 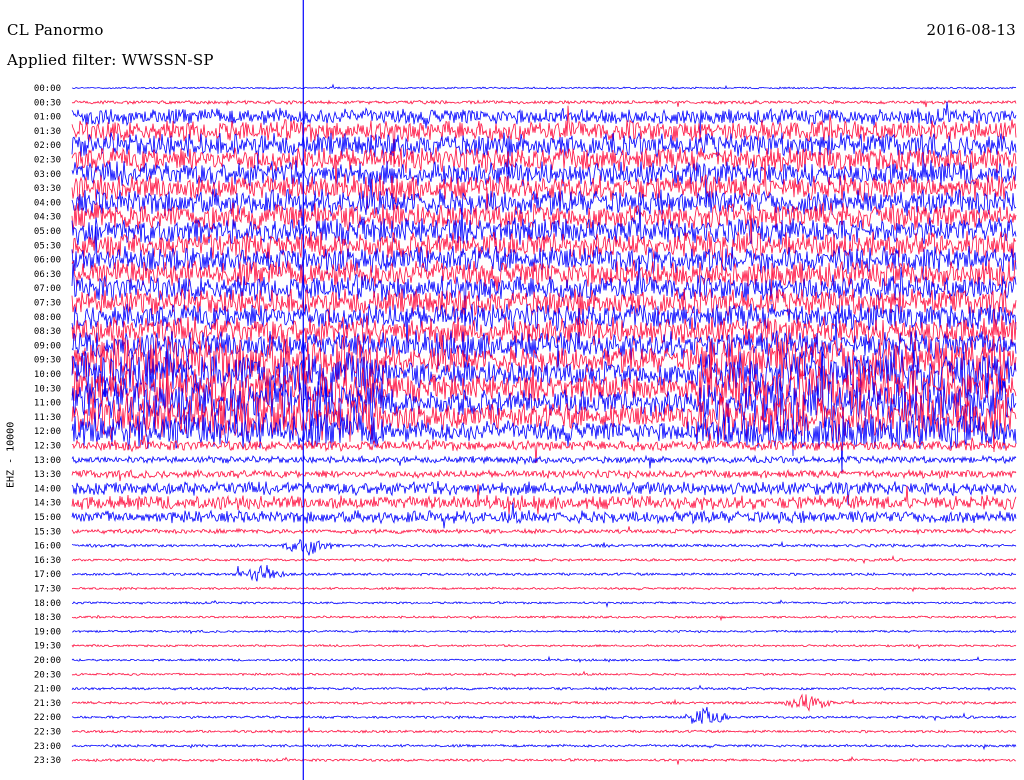 I want to click on trace-row-2000, so click(x=544, y=659).